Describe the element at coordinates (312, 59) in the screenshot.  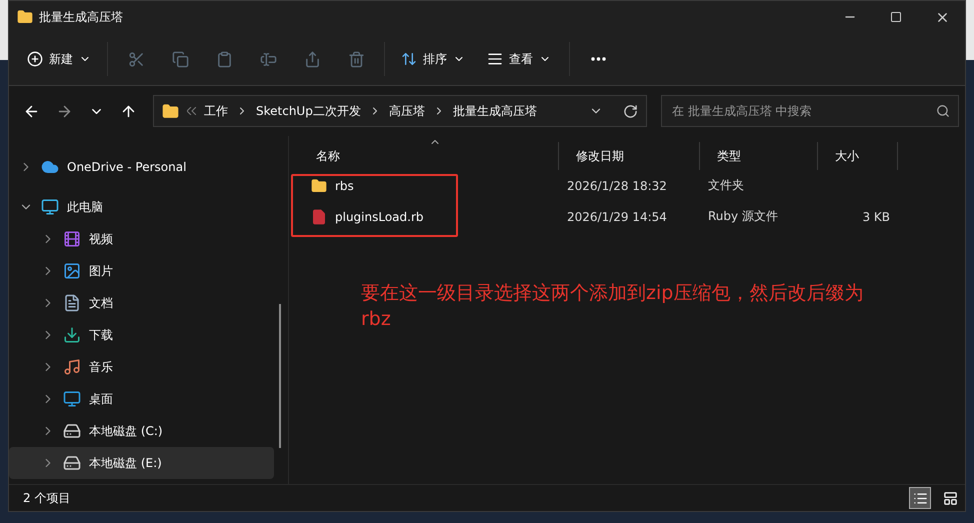
I see `share-icon` at that location.